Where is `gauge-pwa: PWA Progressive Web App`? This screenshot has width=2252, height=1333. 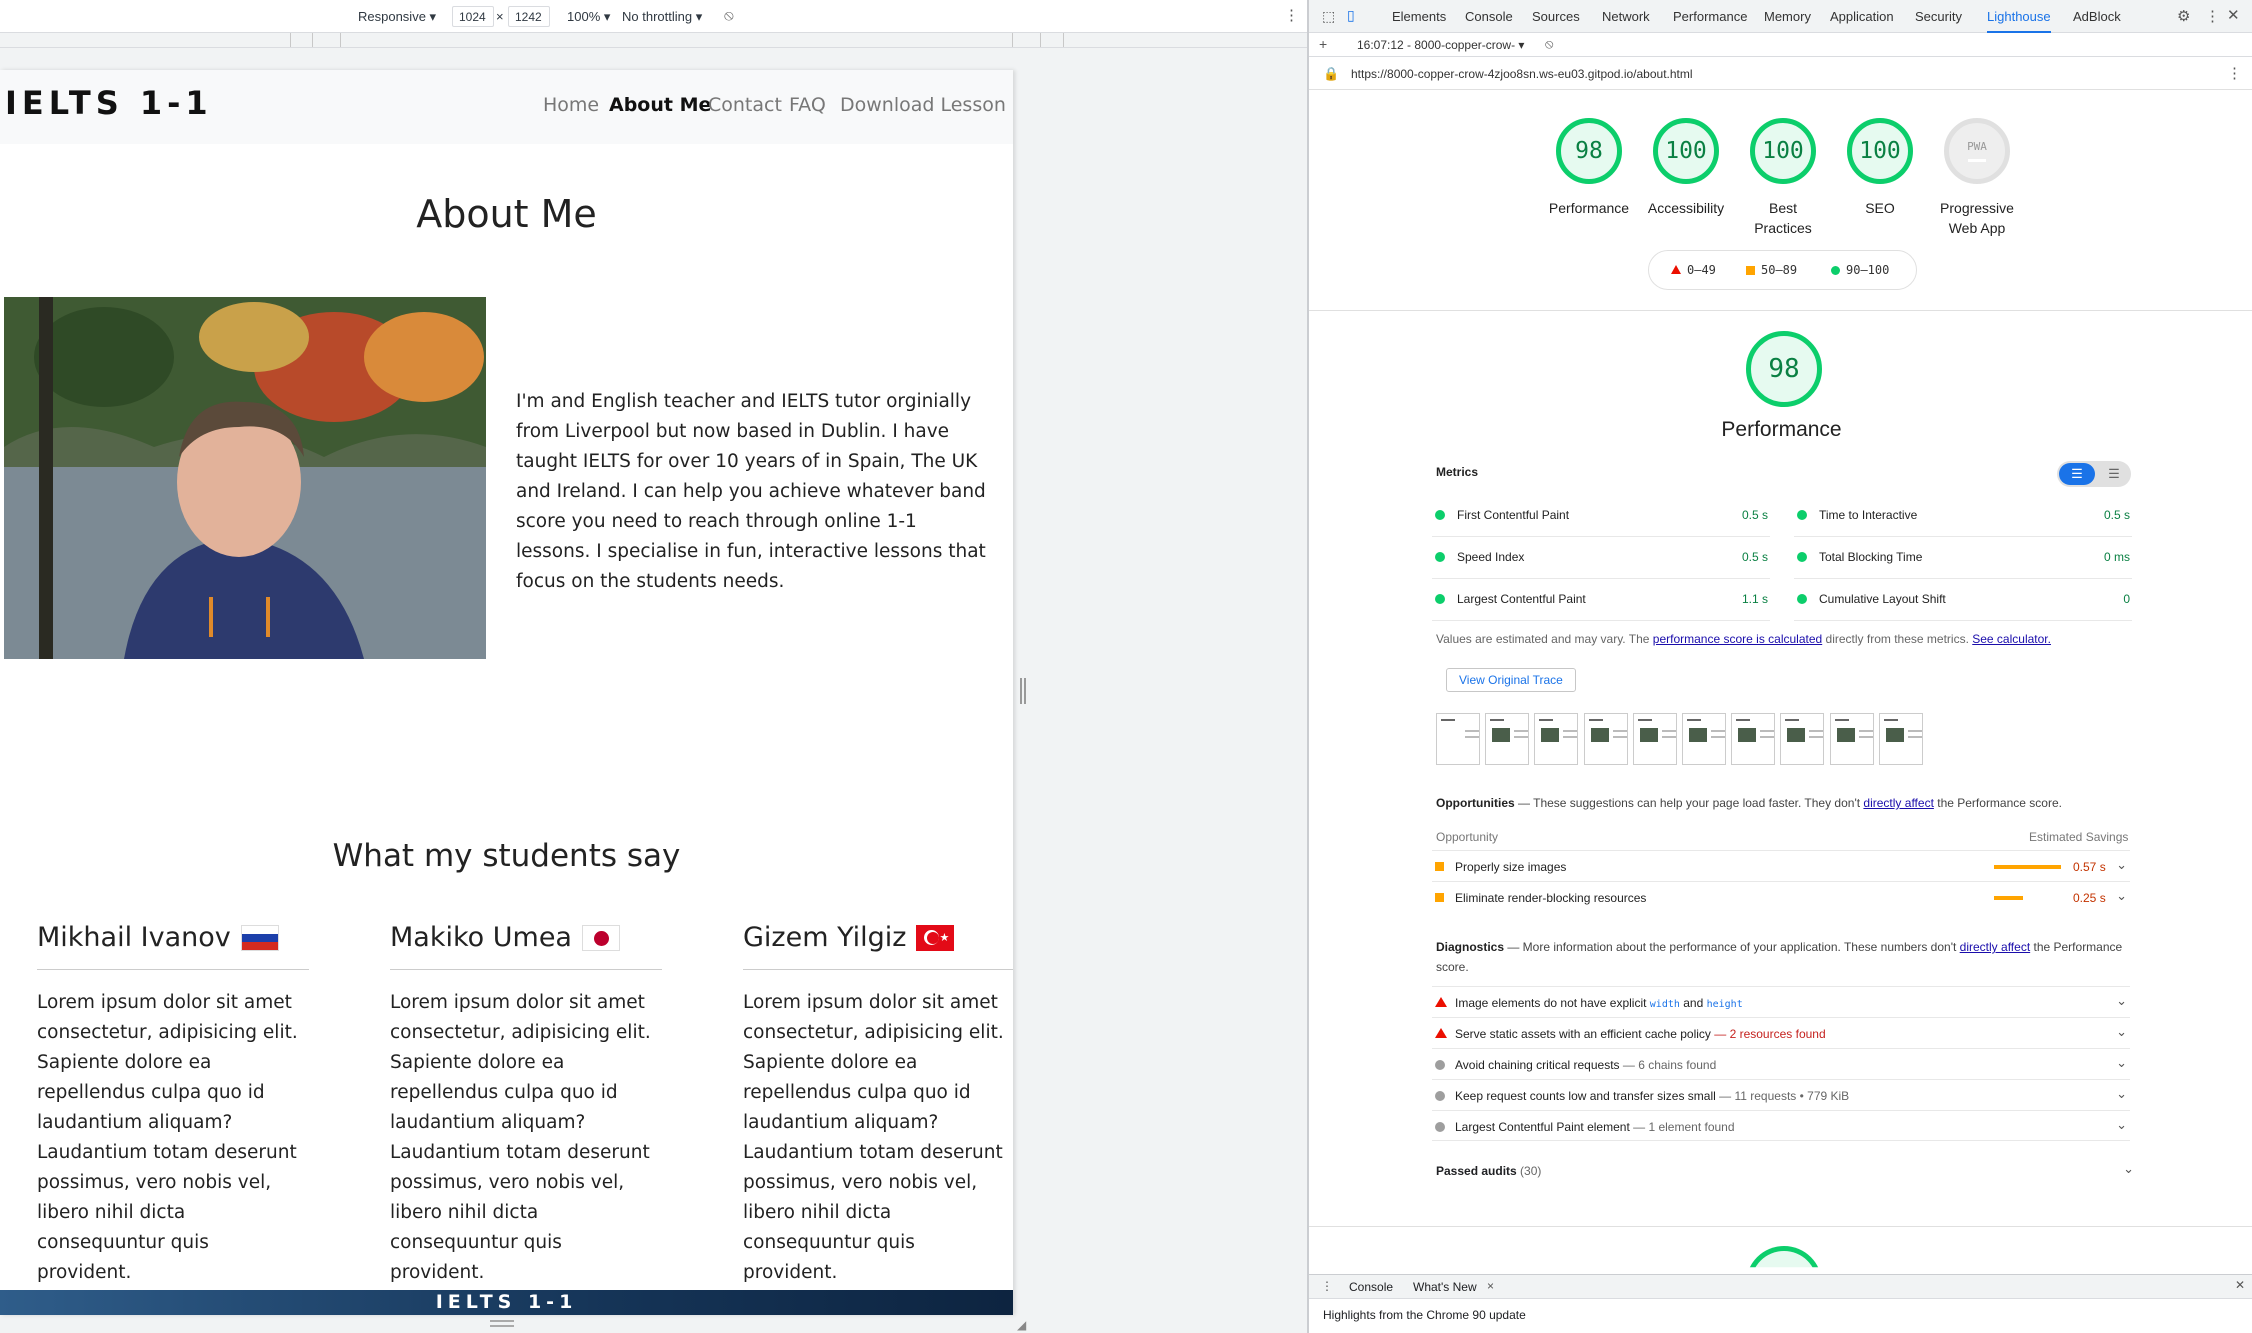
gauge-pwa: PWA Progressive Web App is located at coordinates (1977, 178).